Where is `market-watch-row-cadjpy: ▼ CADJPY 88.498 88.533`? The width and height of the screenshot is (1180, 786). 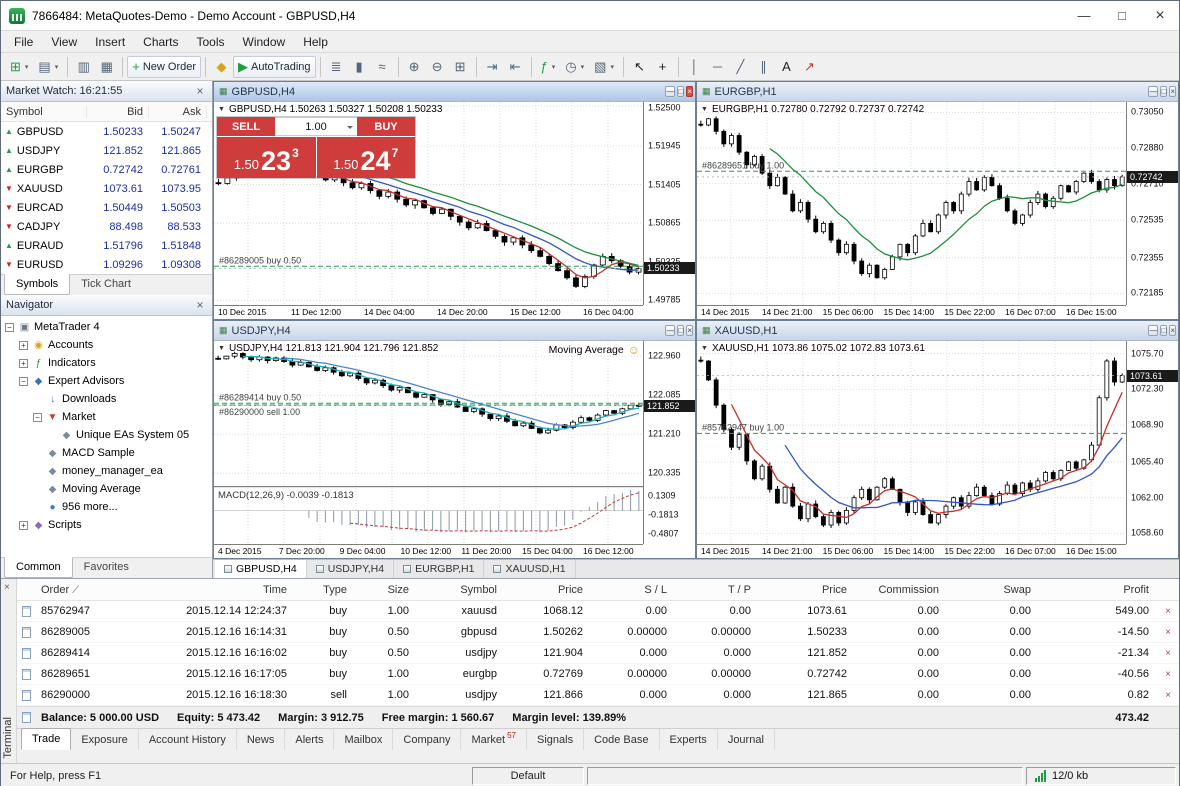 market-watch-row-cadjpy: ▼ CADJPY 88.498 88.533 is located at coordinates (106, 226).